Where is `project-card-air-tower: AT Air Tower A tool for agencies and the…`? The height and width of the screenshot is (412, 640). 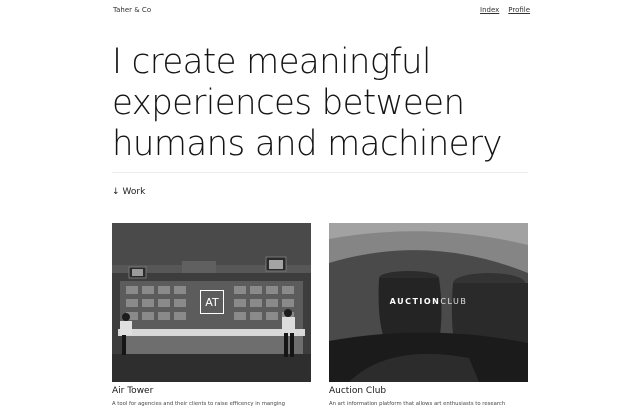 project-card-air-tower: AT Air Tower A tool for agencies and the… is located at coordinates (211, 315).